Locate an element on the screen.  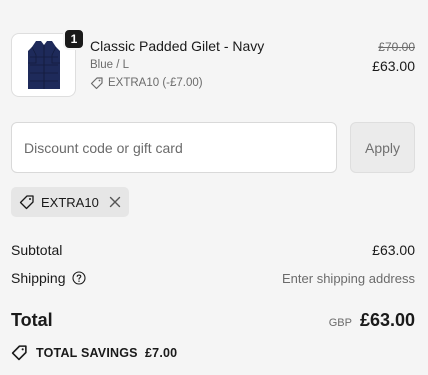
product-thumbnail: 1 is located at coordinates (48, 62).